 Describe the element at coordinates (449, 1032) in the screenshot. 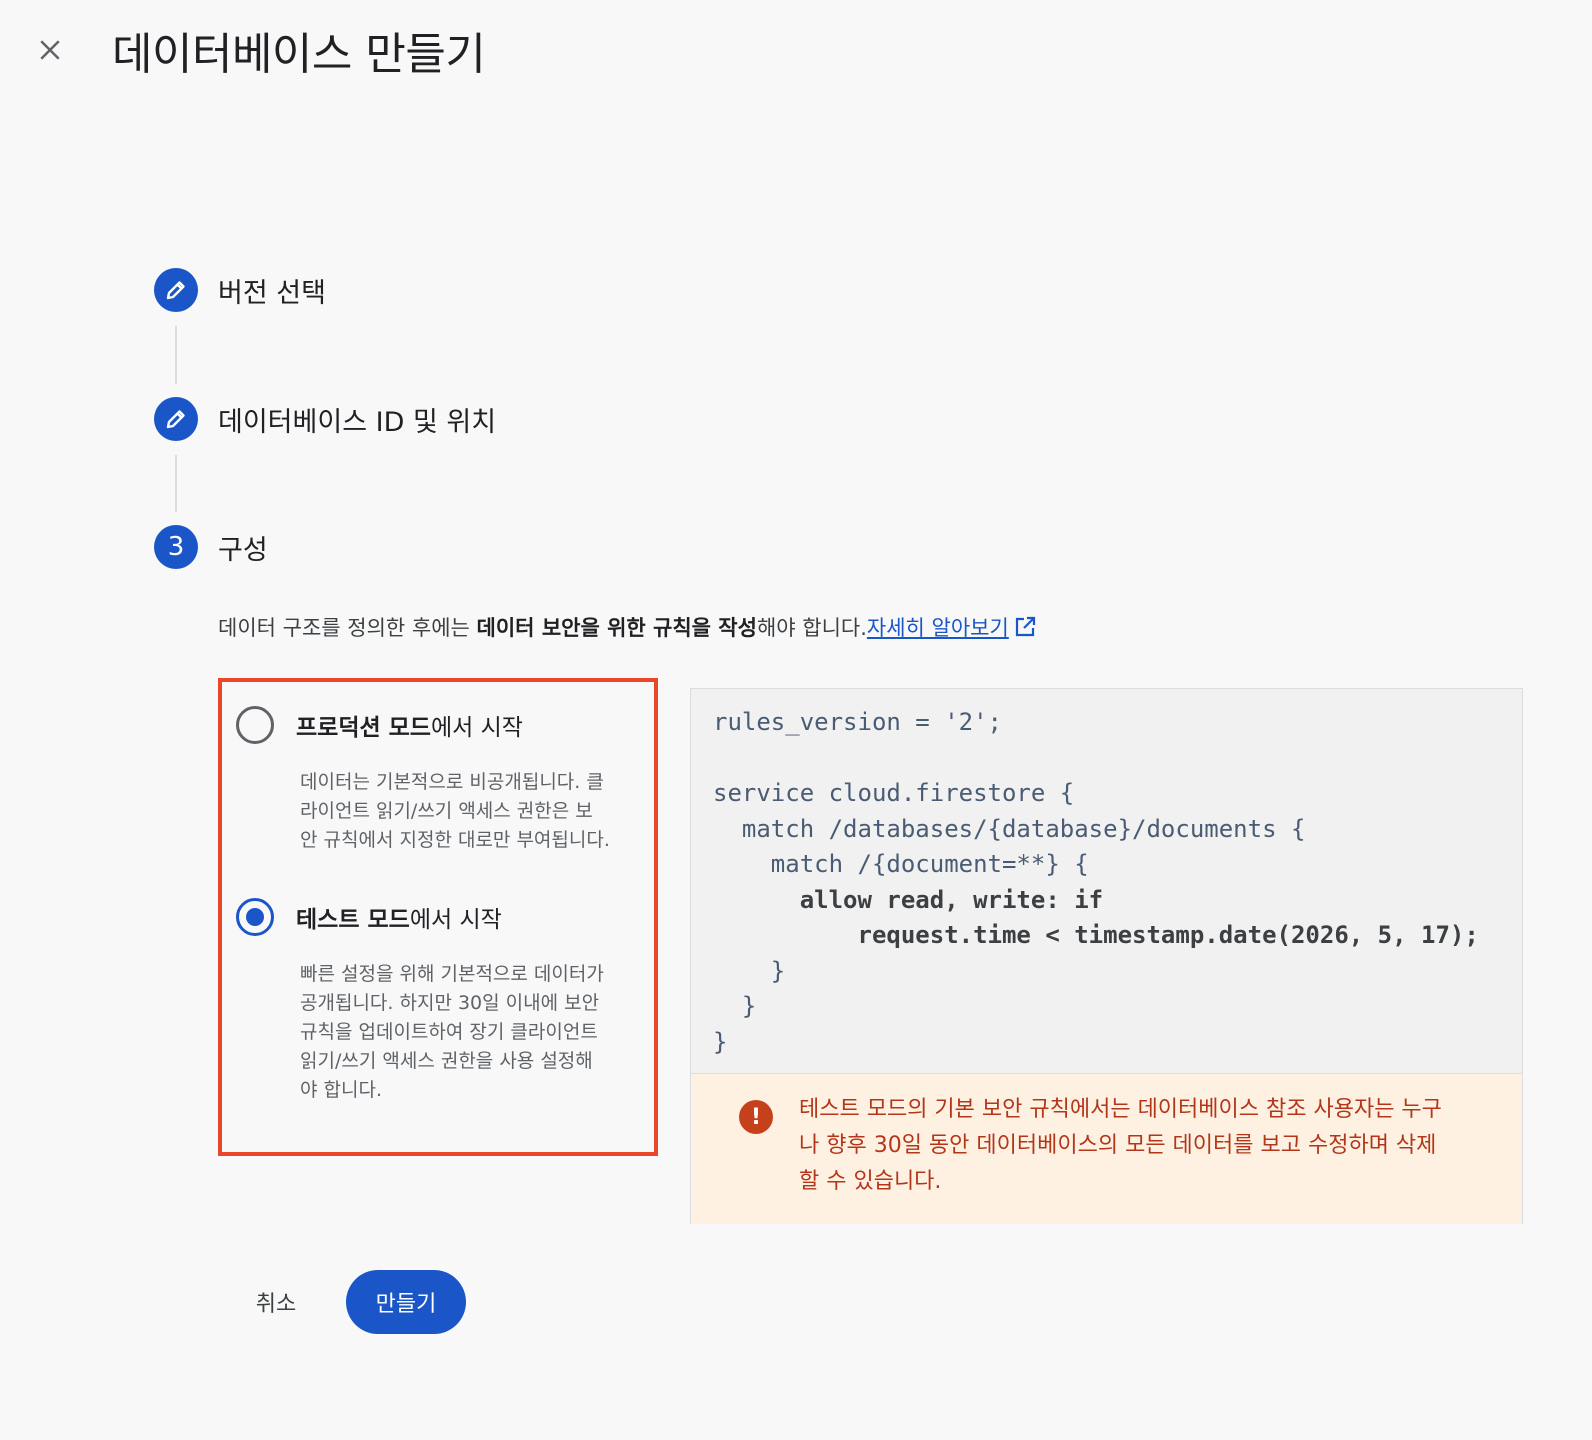

I see `desc-line: 규칙을 업데이트하여 장기 클라이언트` at that location.